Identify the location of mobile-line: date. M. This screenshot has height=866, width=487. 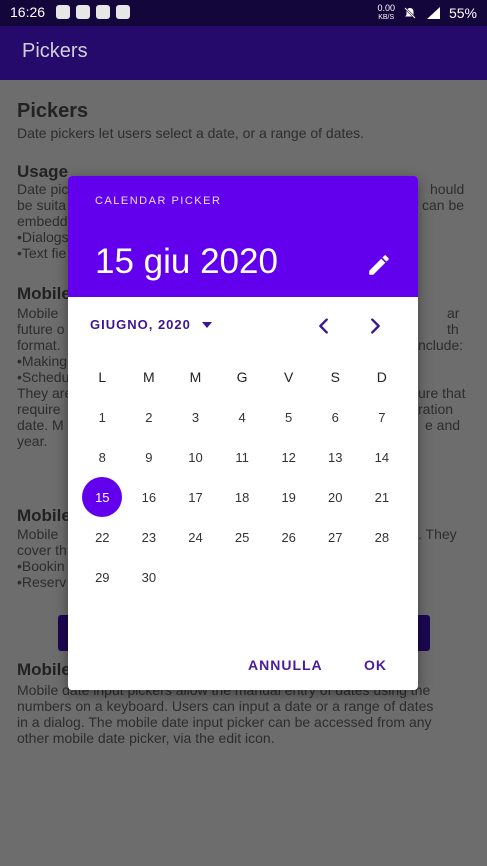
(40, 425).